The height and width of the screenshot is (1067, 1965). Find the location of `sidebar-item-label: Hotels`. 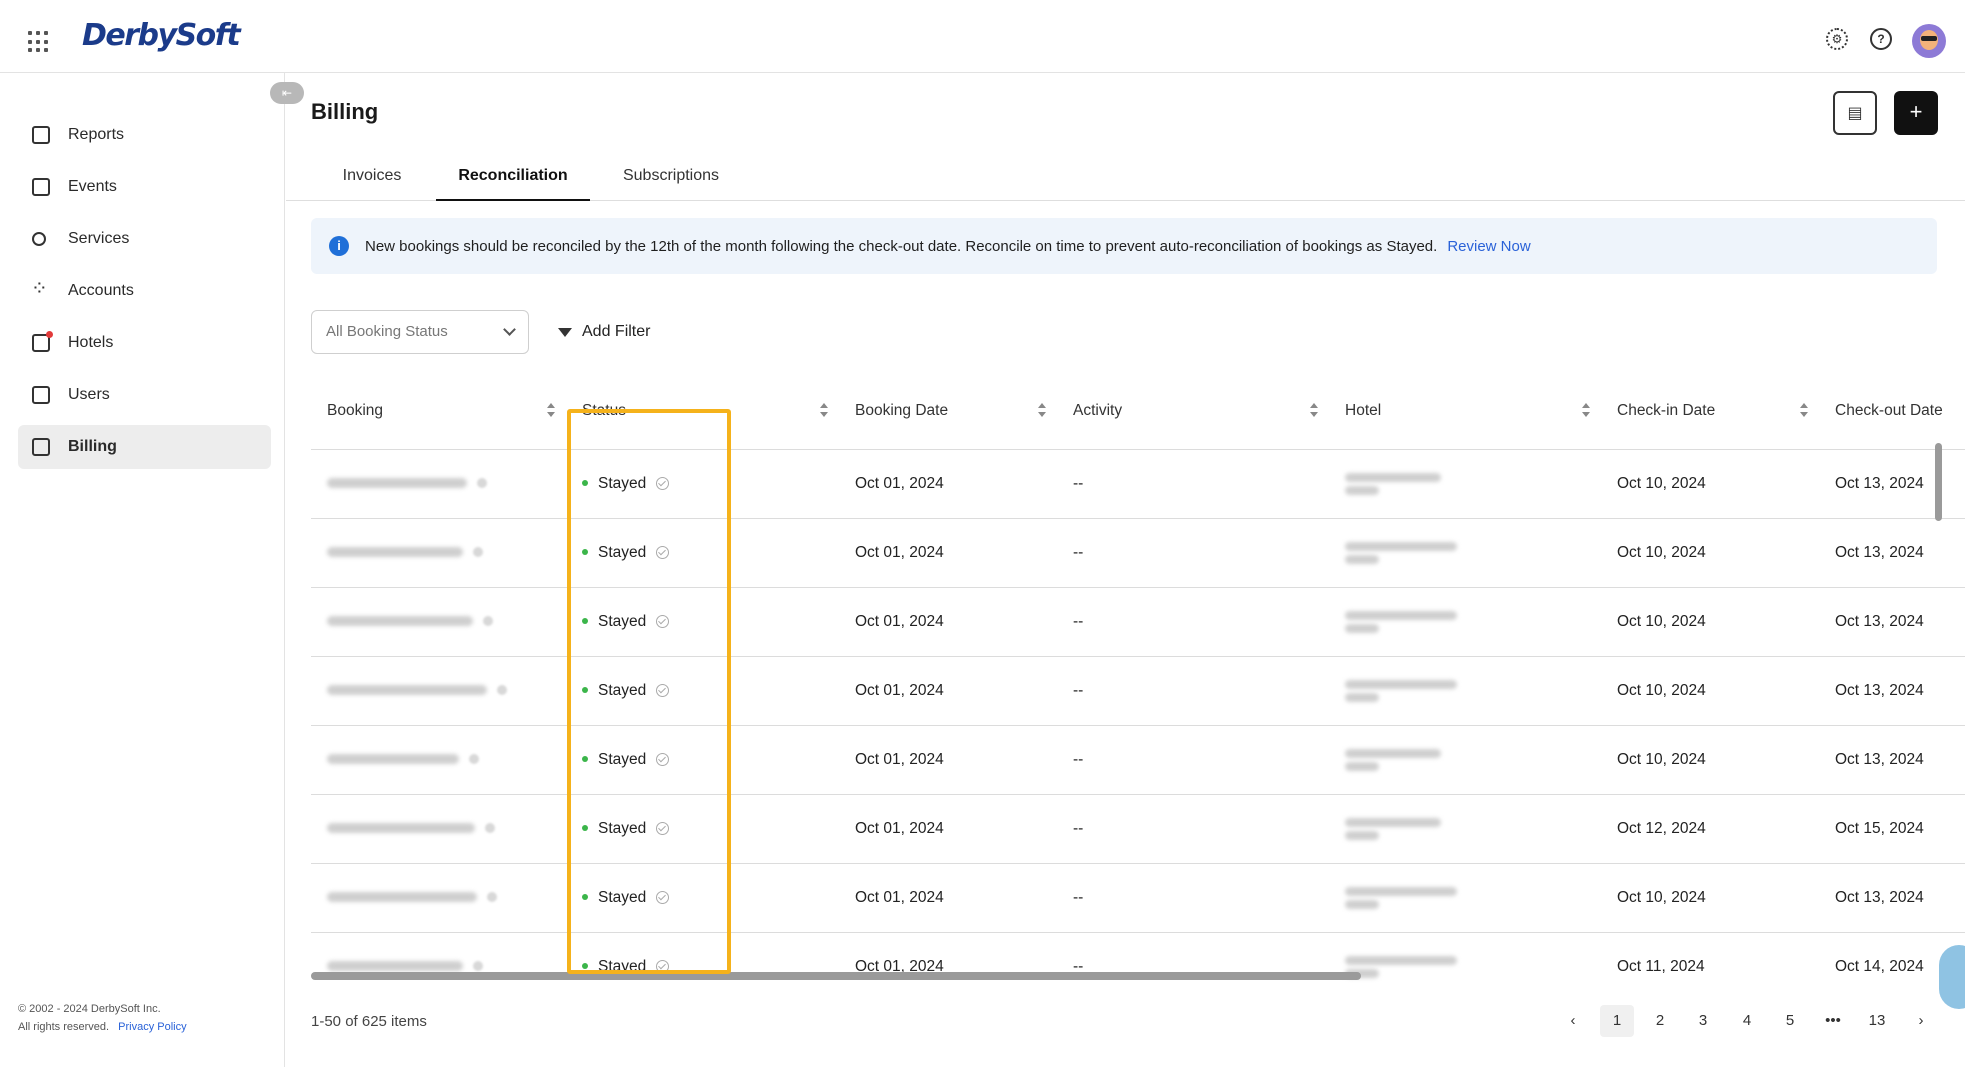

sidebar-item-label: Hotels is located at coordinates (91, 342).